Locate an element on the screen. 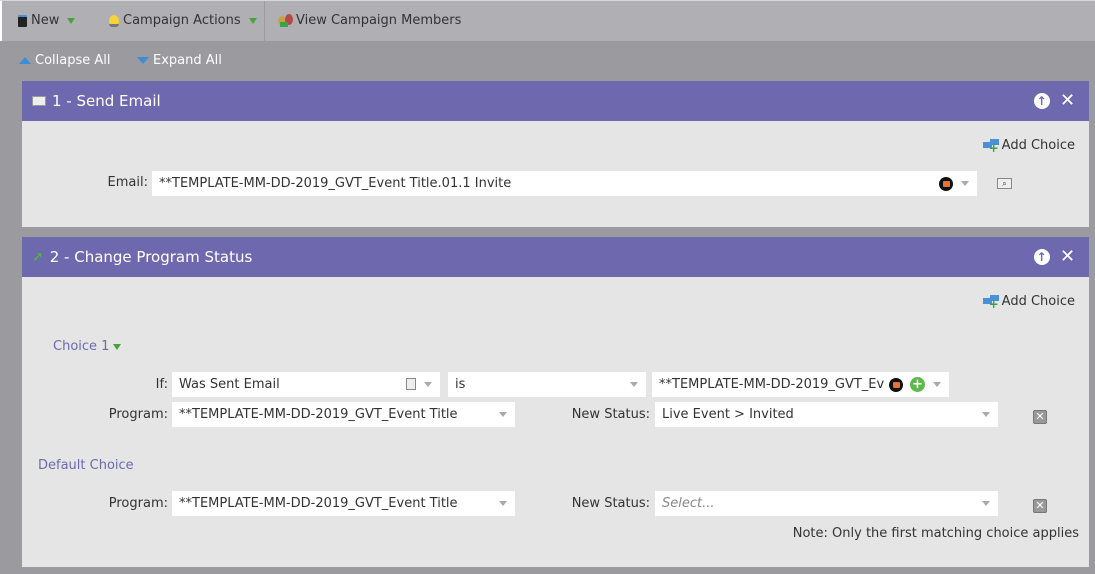 The width and height of the screenshot is (1095, 574). default-choice-text: Default Choice is located at coordinates (86, 465).